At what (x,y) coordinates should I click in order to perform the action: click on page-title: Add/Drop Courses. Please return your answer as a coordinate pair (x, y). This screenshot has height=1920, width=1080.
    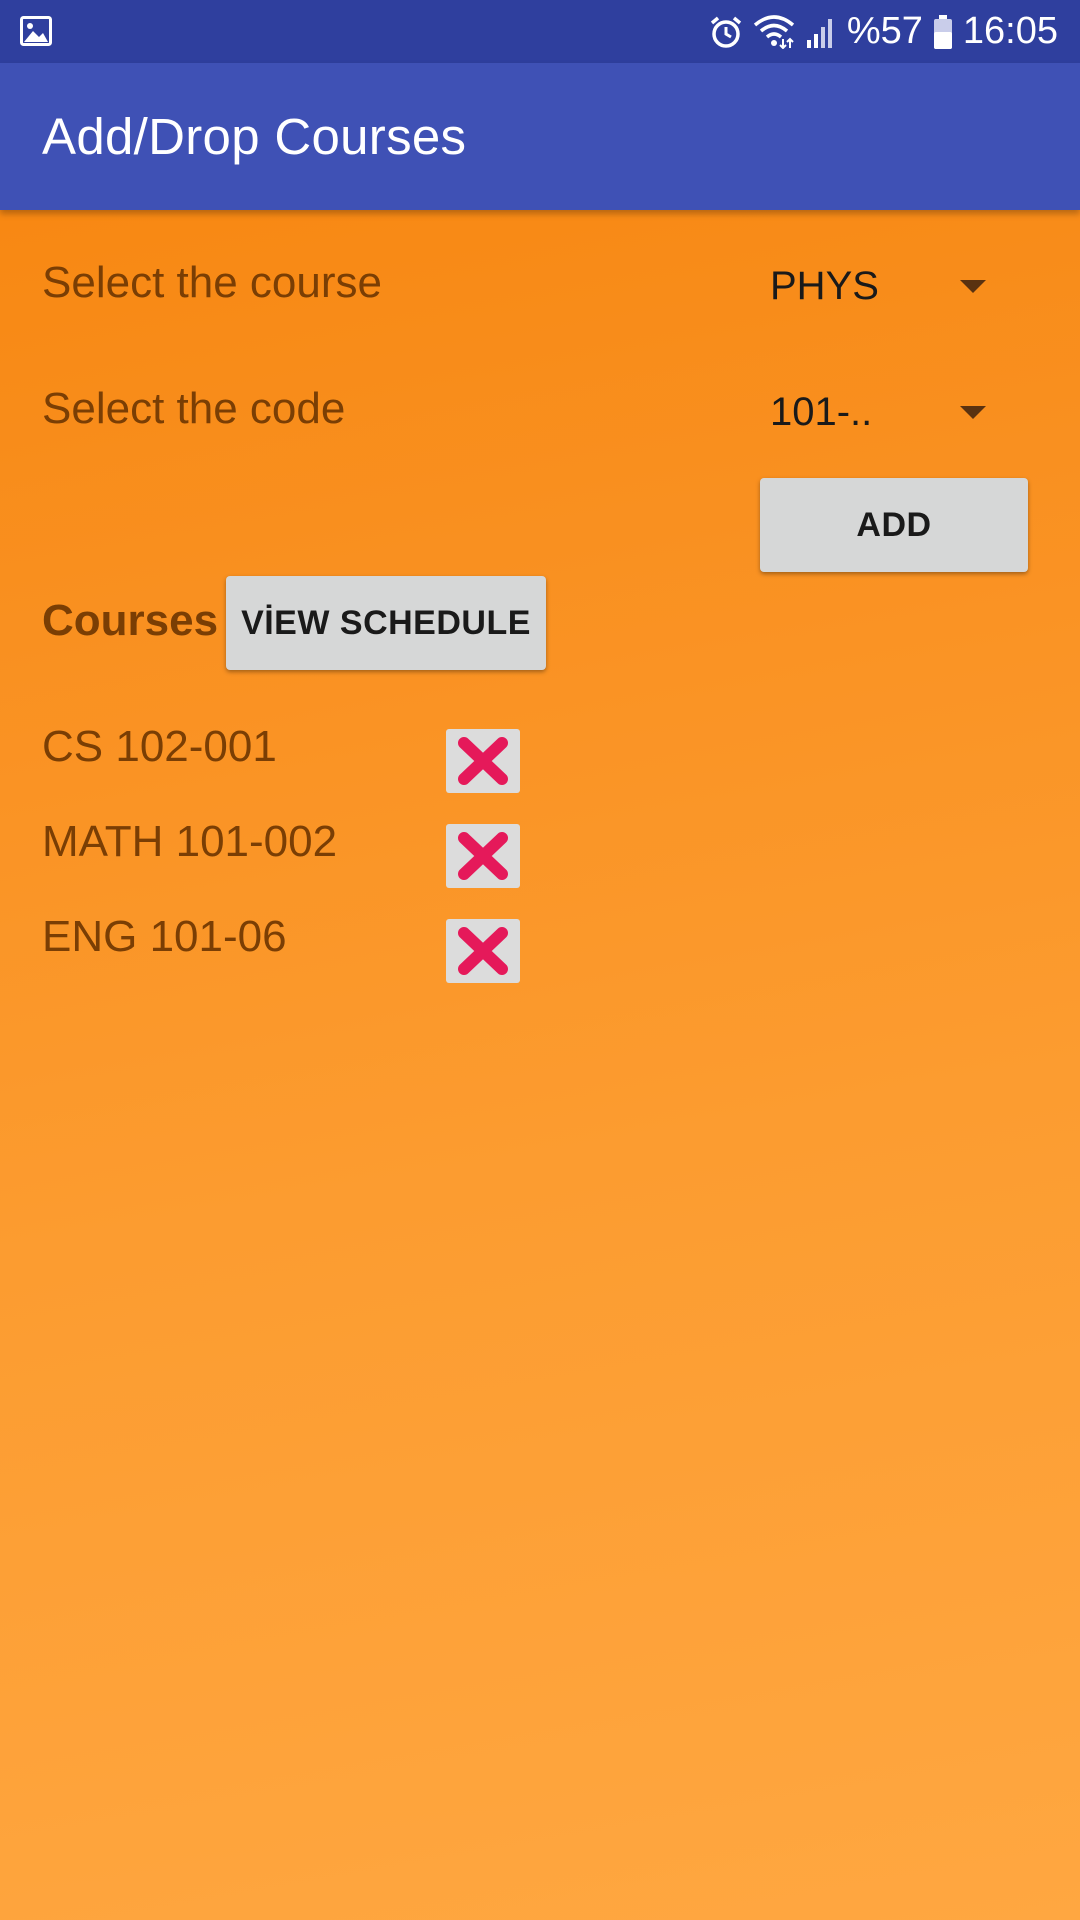
    Looking at the image, I should click on (254, 136).